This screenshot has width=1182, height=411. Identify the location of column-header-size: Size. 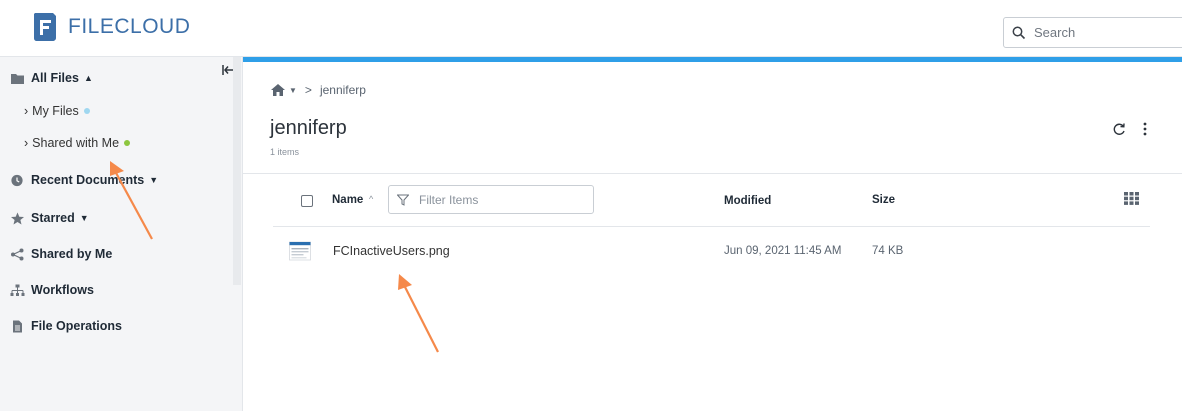
(883, 200).